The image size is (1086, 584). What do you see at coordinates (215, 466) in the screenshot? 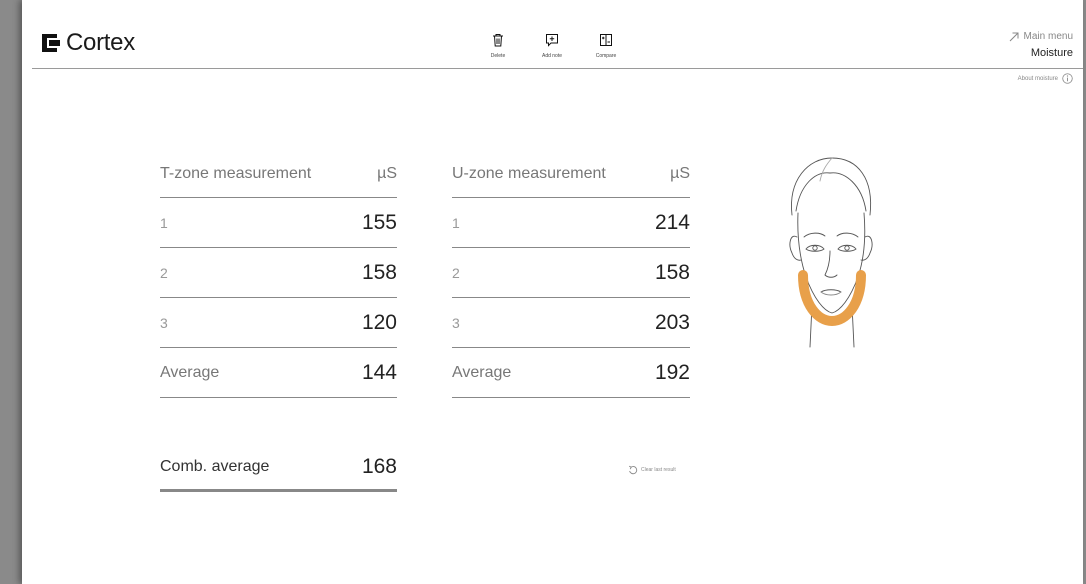
I see `combined-average-label: Comb. average` at bounding box center [215, 466].